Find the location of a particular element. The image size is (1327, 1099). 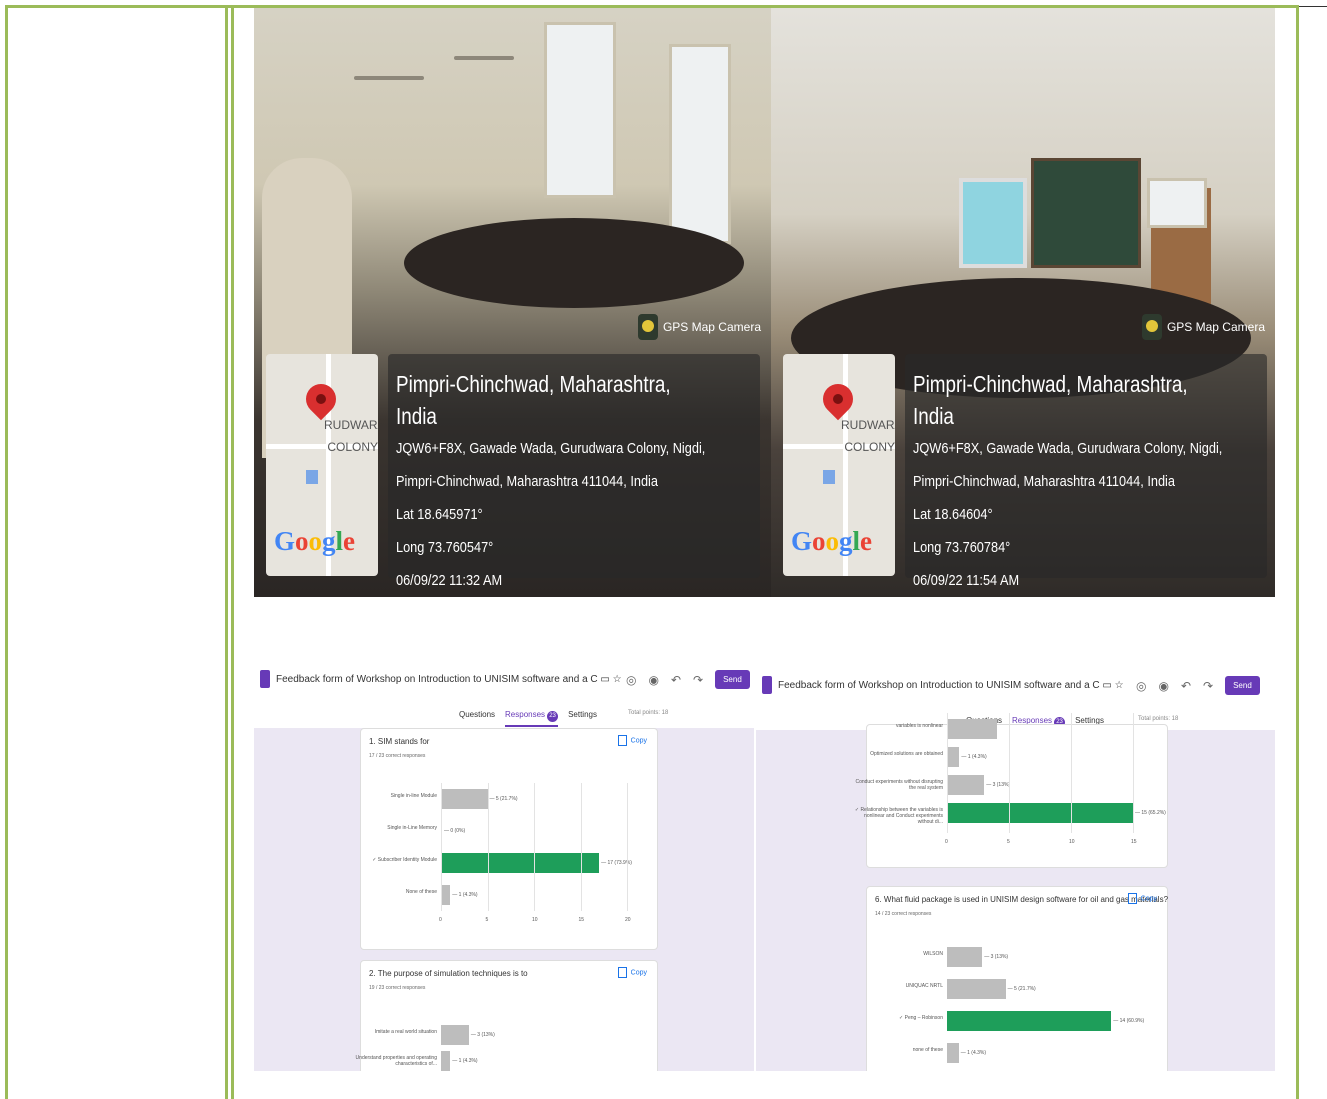

gps-label: GPS Map Camera is located at coordinates (711, 327).